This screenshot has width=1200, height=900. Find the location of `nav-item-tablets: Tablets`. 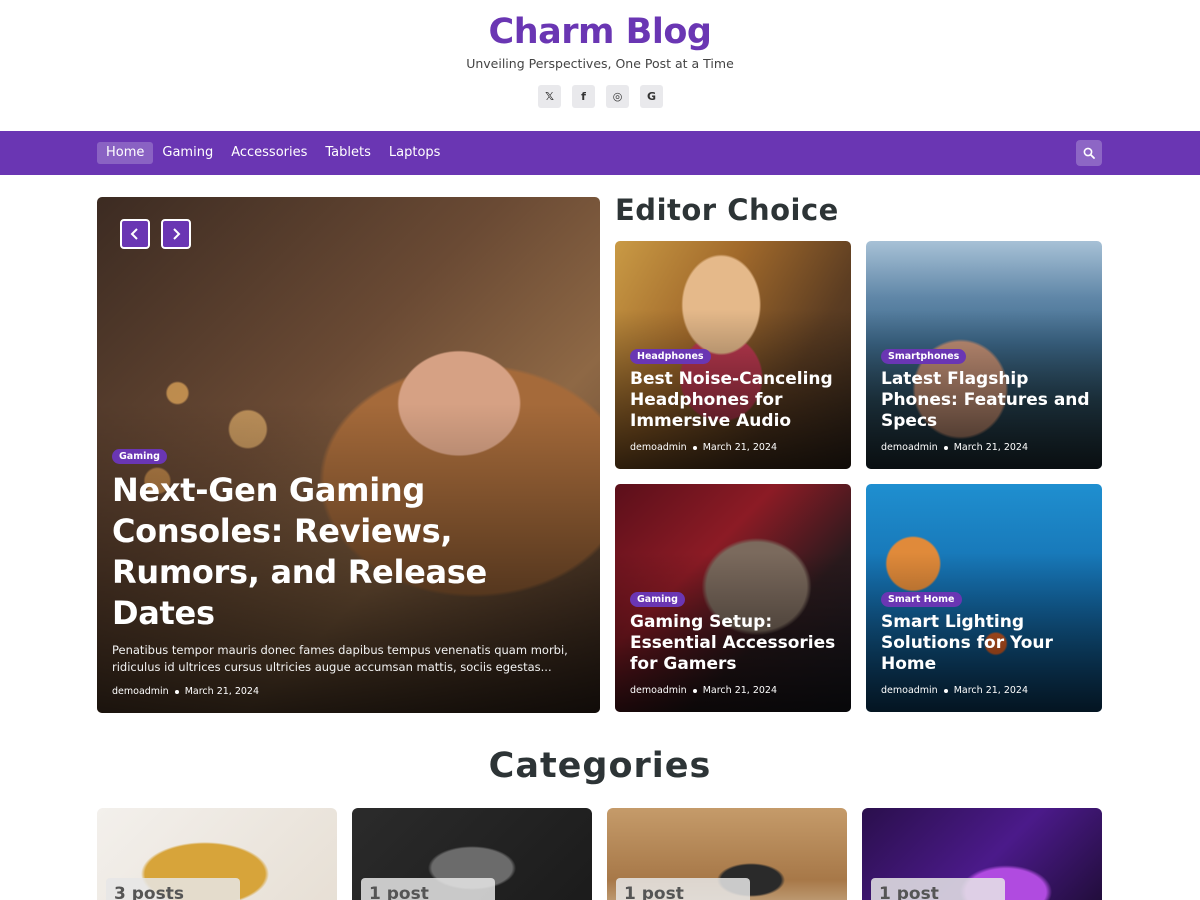

nav-item-tablets: Tablets is located at coordinates (348, 153).